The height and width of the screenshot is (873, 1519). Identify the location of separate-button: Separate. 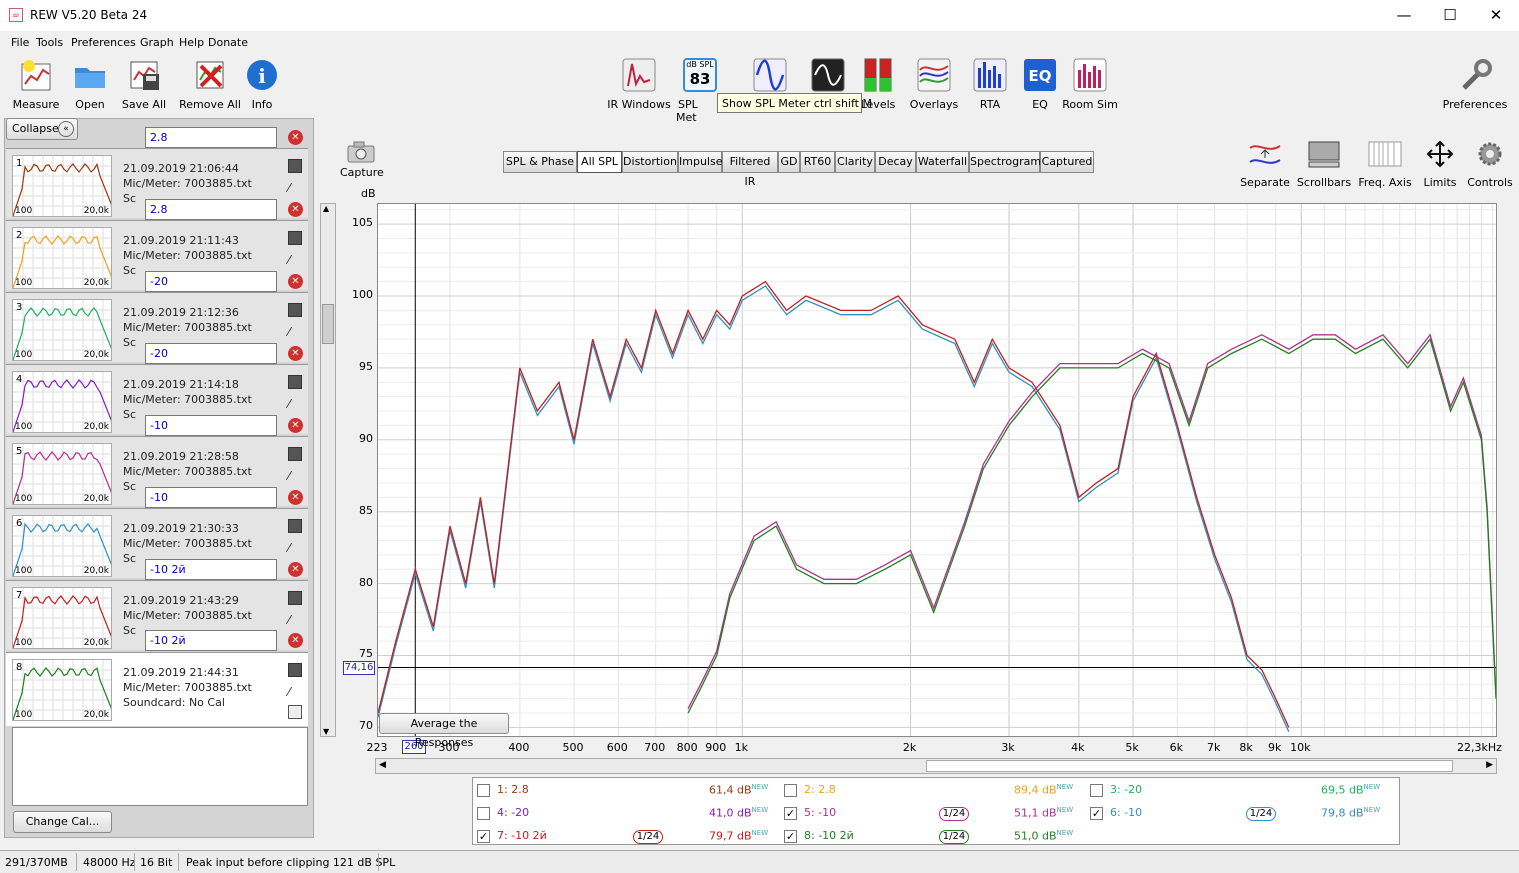
(1265, 164).